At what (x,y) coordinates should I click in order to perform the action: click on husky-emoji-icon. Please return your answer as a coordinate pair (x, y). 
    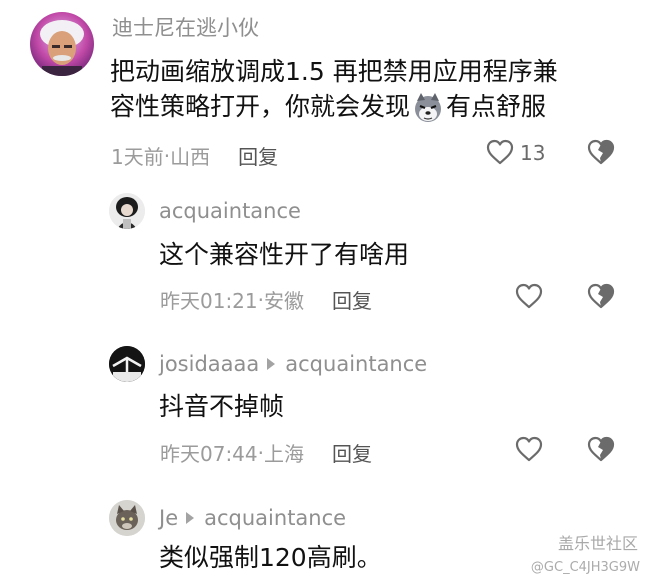
    Looking at the image, I should click on (428, 108).